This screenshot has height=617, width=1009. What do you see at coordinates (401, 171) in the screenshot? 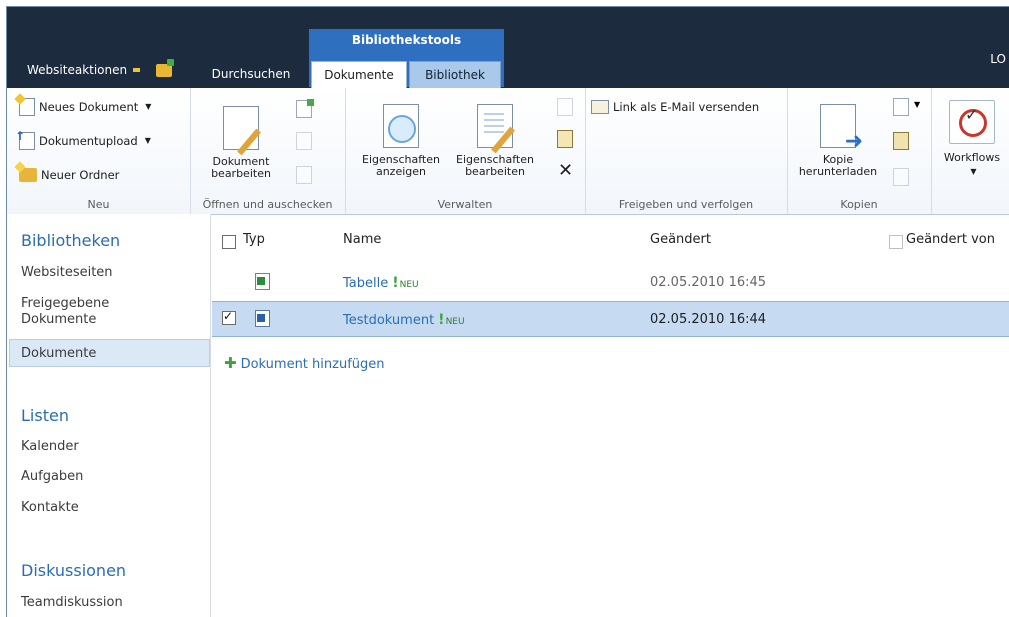
I see `view-properties-label-2: anzeigen` at bounding box center [401, 171].